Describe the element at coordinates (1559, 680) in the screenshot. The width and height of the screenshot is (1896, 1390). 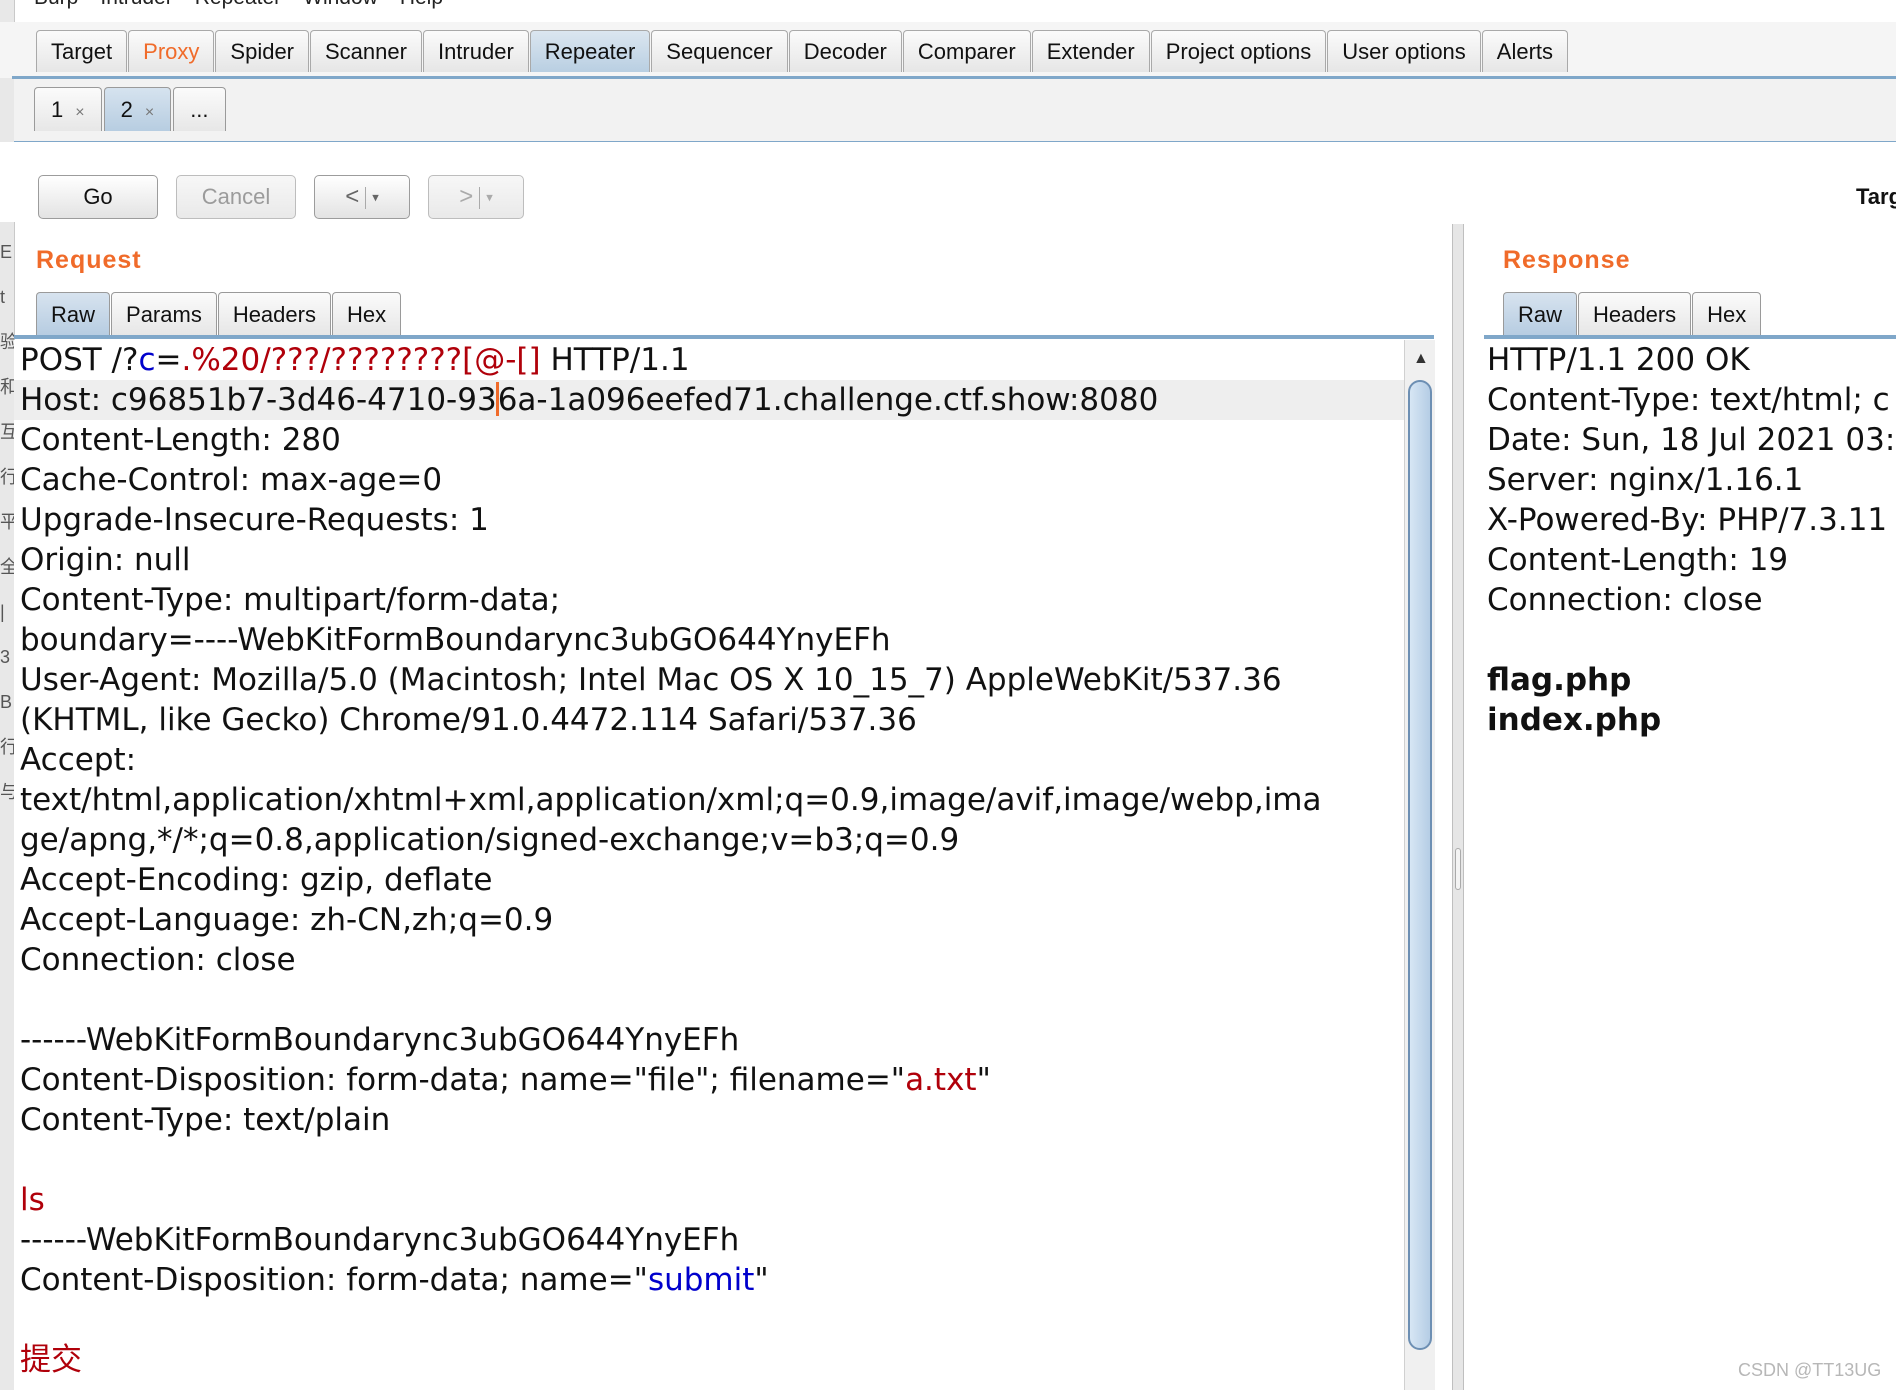
I see `response-body-line: flag.php` at that location.